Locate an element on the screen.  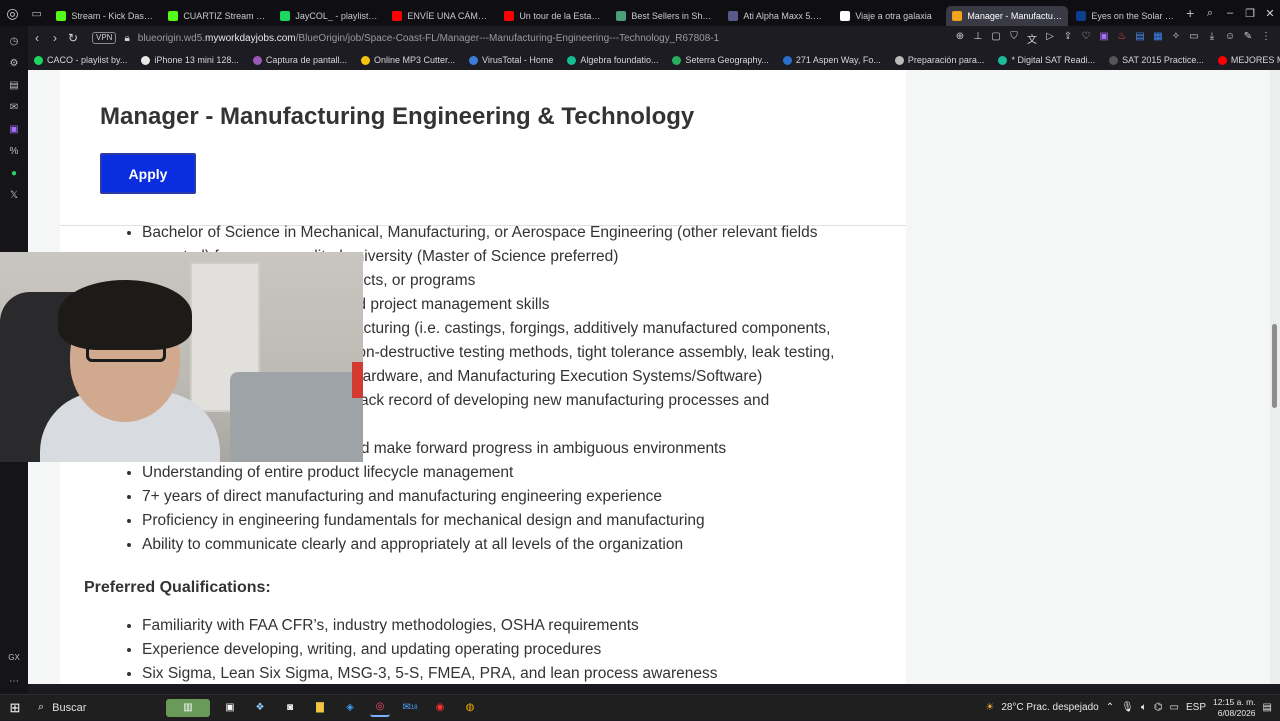
extensions-icon: ✧ is located at coordinates (1176, 38).